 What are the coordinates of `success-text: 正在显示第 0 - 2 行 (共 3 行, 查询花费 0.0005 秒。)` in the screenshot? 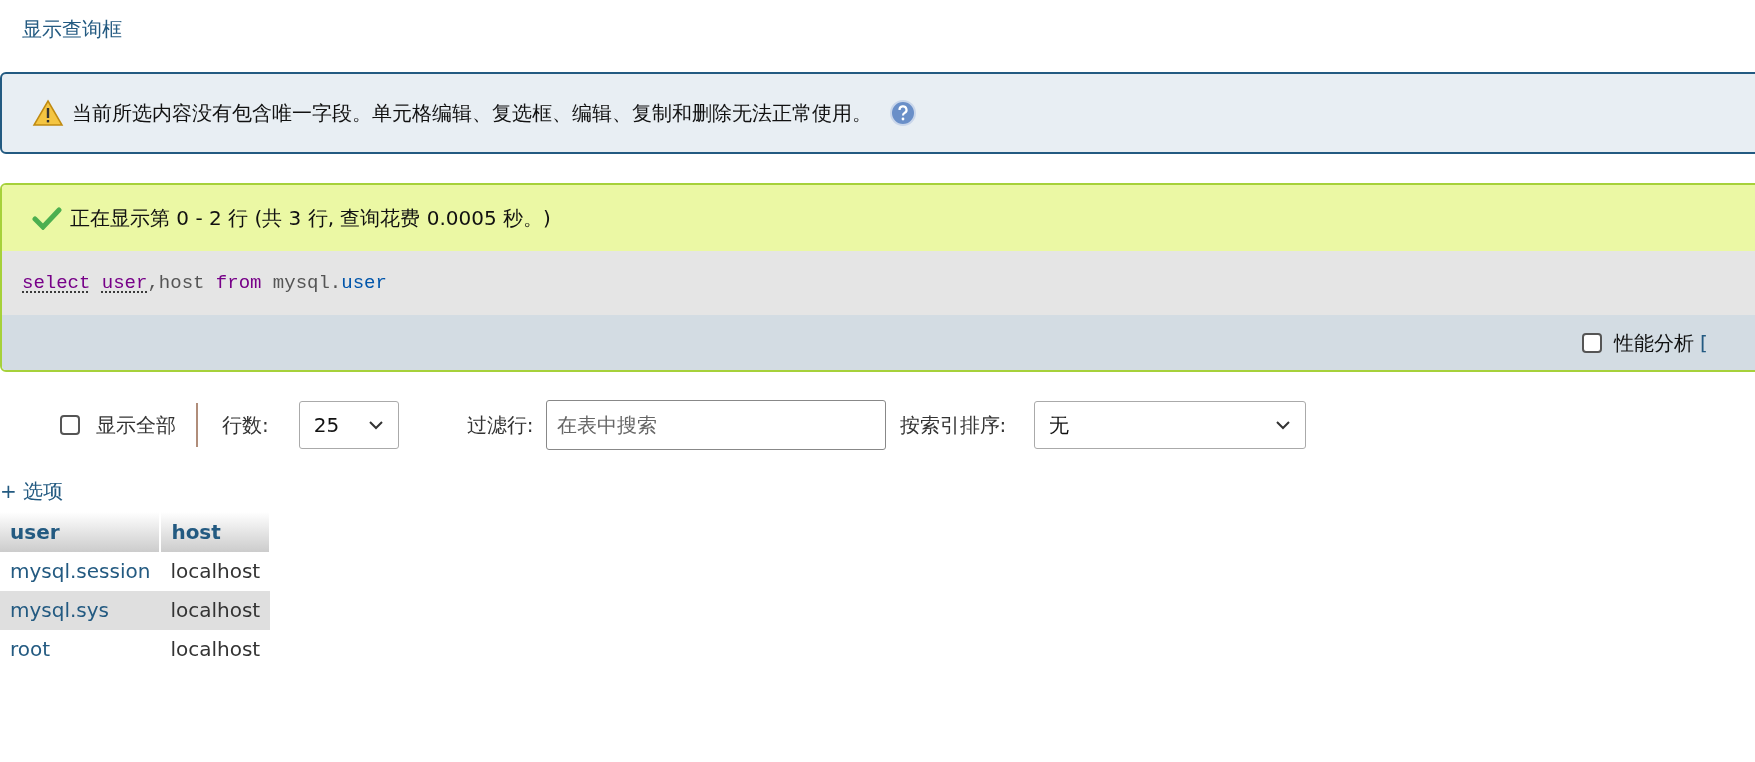 It's located at (310, 218).